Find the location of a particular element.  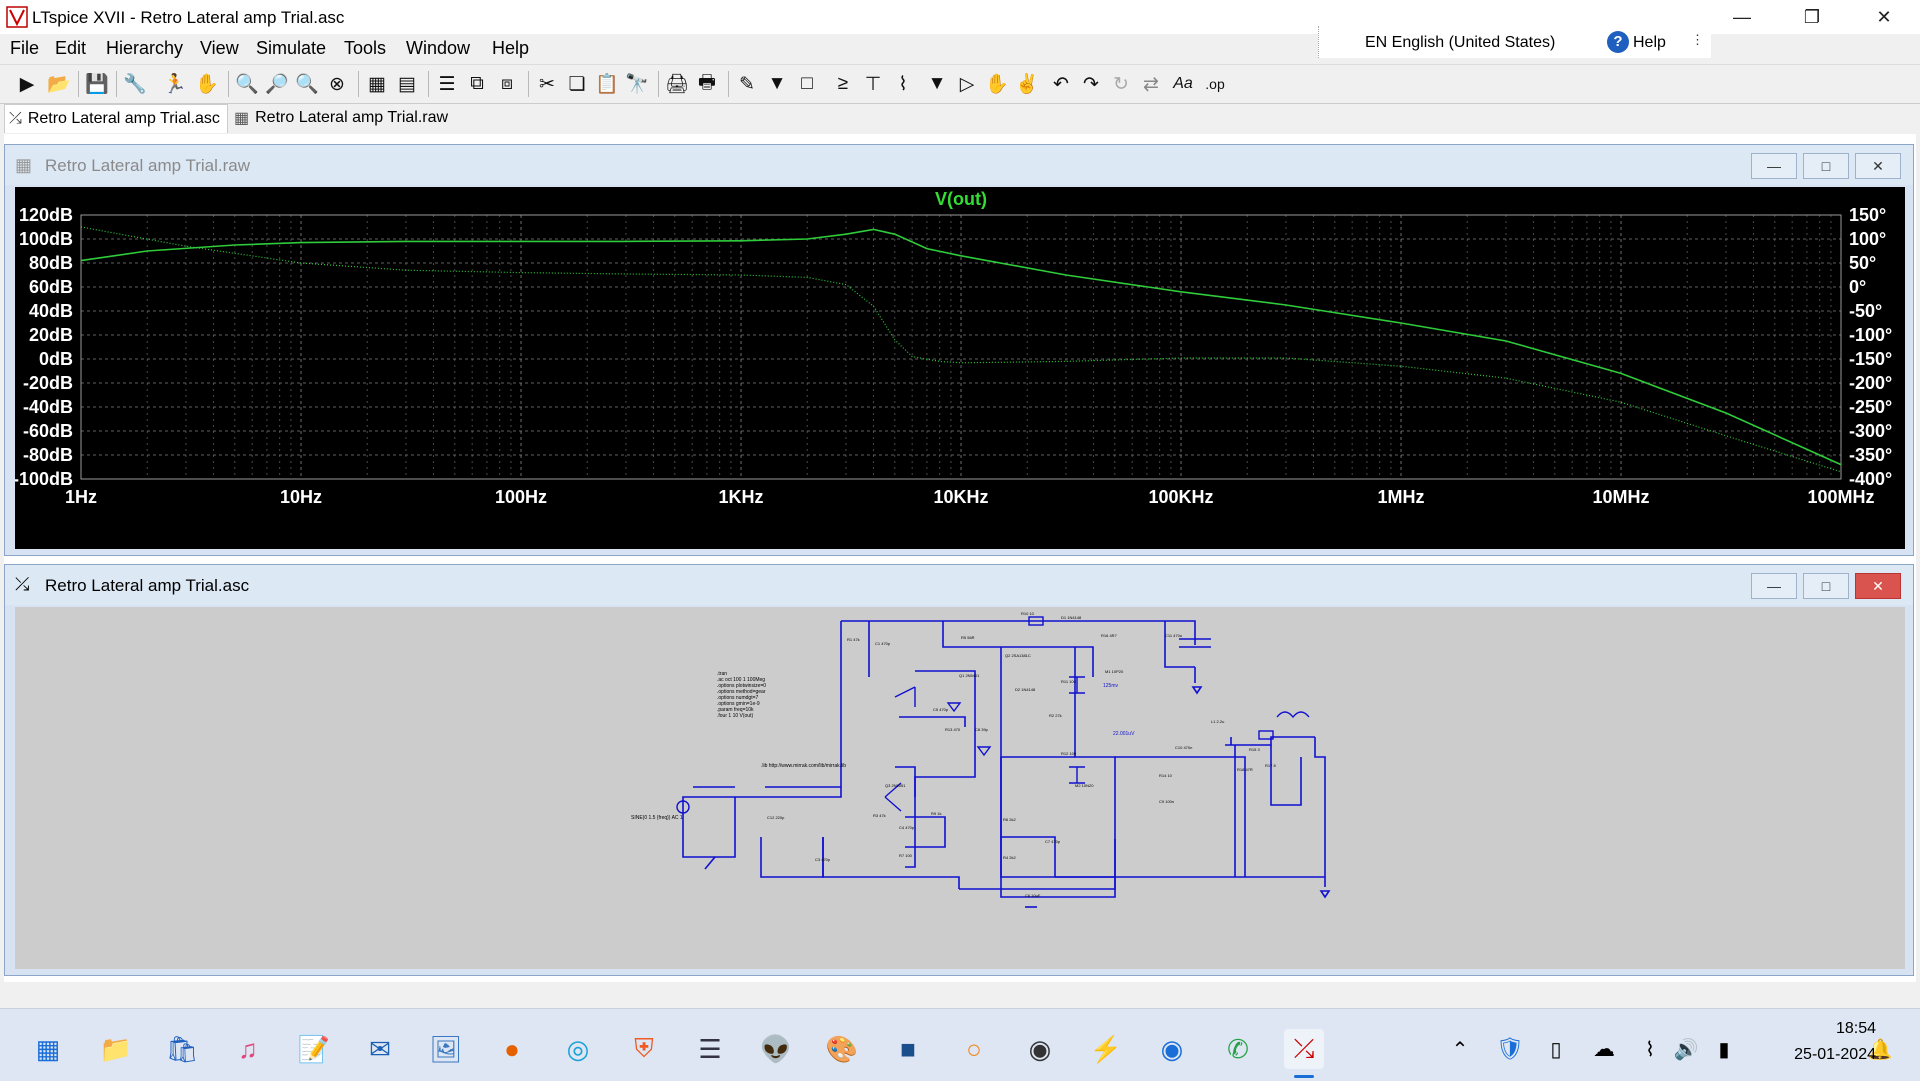

ltwiki-icon: ☰ is located at coordinates (710, 1049).